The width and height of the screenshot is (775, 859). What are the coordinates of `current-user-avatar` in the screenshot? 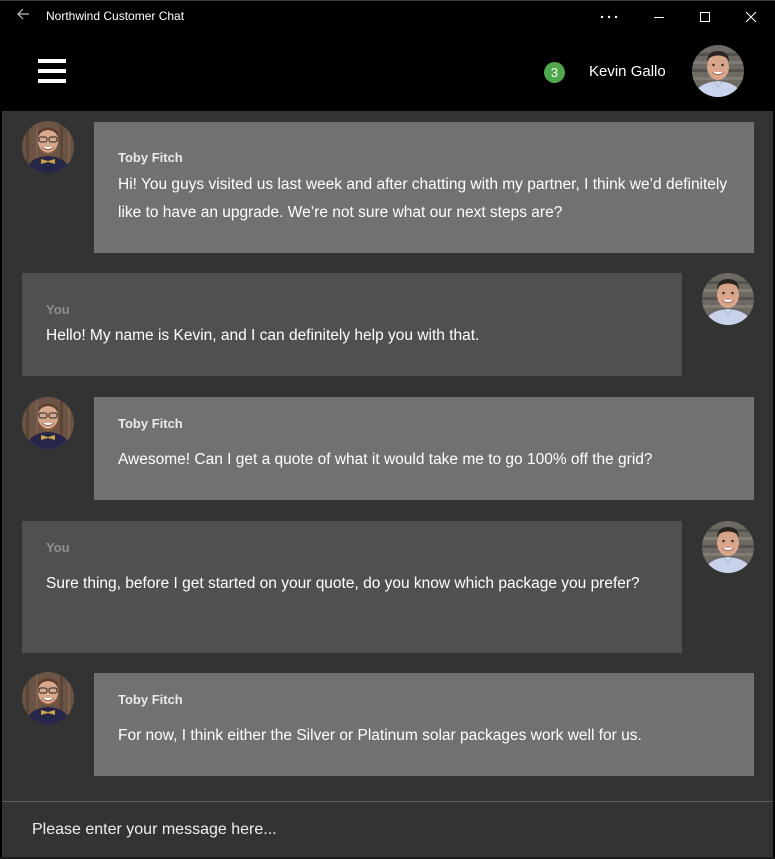 It's located at (718, 71).